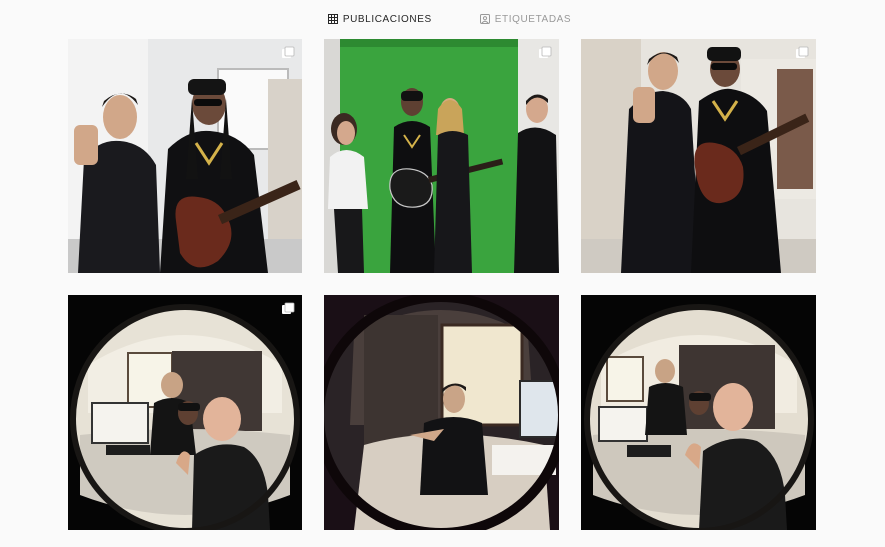 The width and height of the screenshot is (885, 547). I want to click on tab-etiquetadas-label: ETIQUETADAS, so click(533, 19).